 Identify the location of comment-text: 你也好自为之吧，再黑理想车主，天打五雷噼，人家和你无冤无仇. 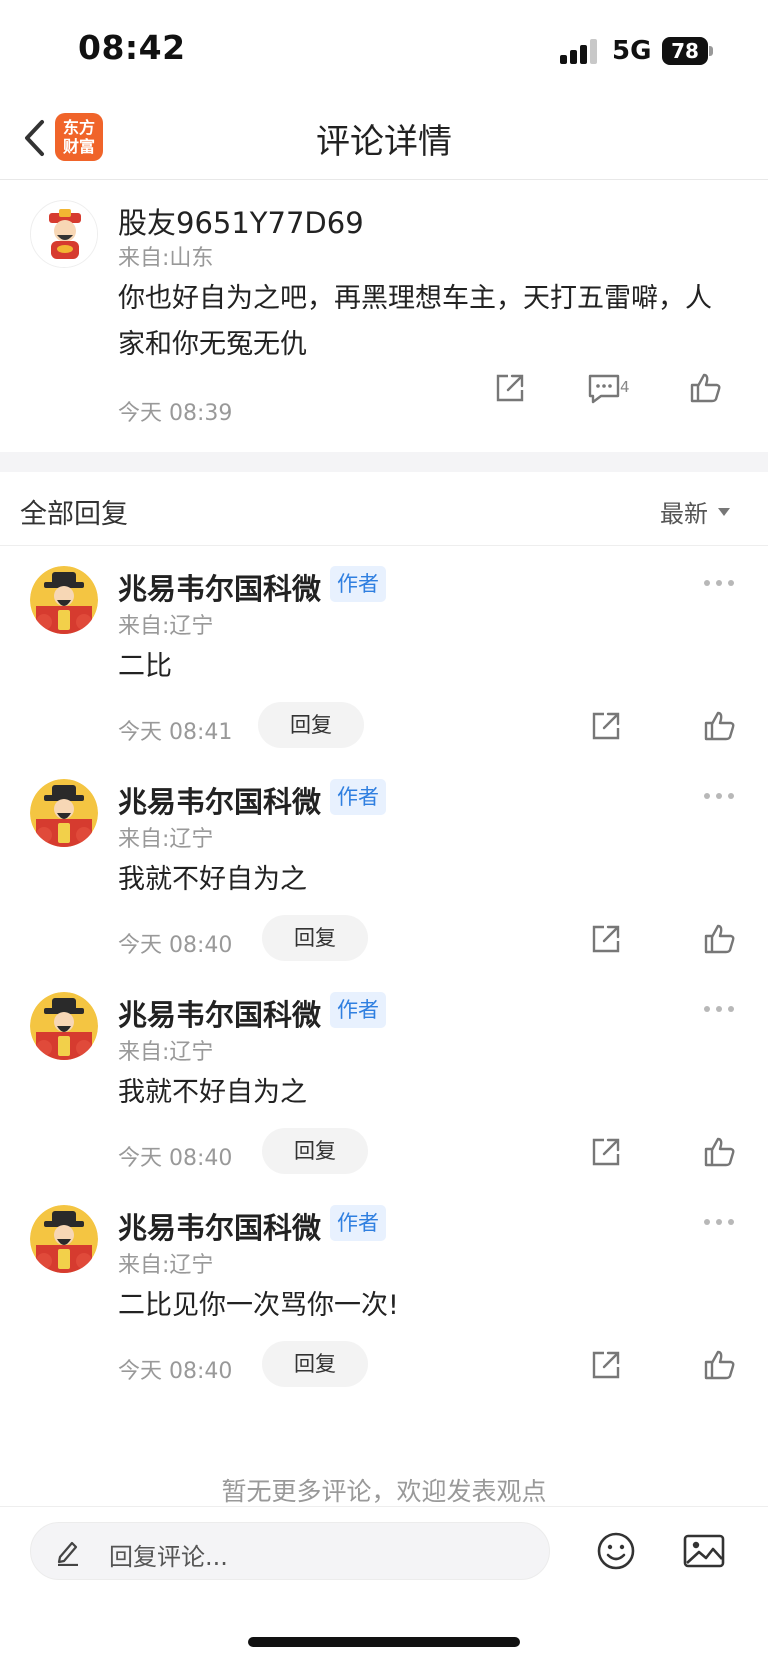
(415, 321).